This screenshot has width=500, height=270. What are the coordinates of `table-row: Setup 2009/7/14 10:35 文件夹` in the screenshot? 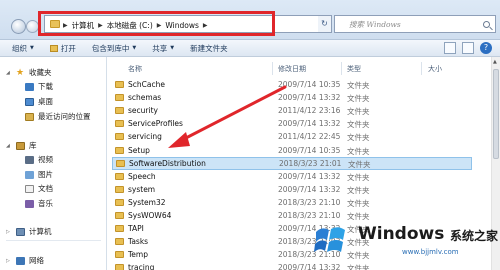 It's located at (304, 150).